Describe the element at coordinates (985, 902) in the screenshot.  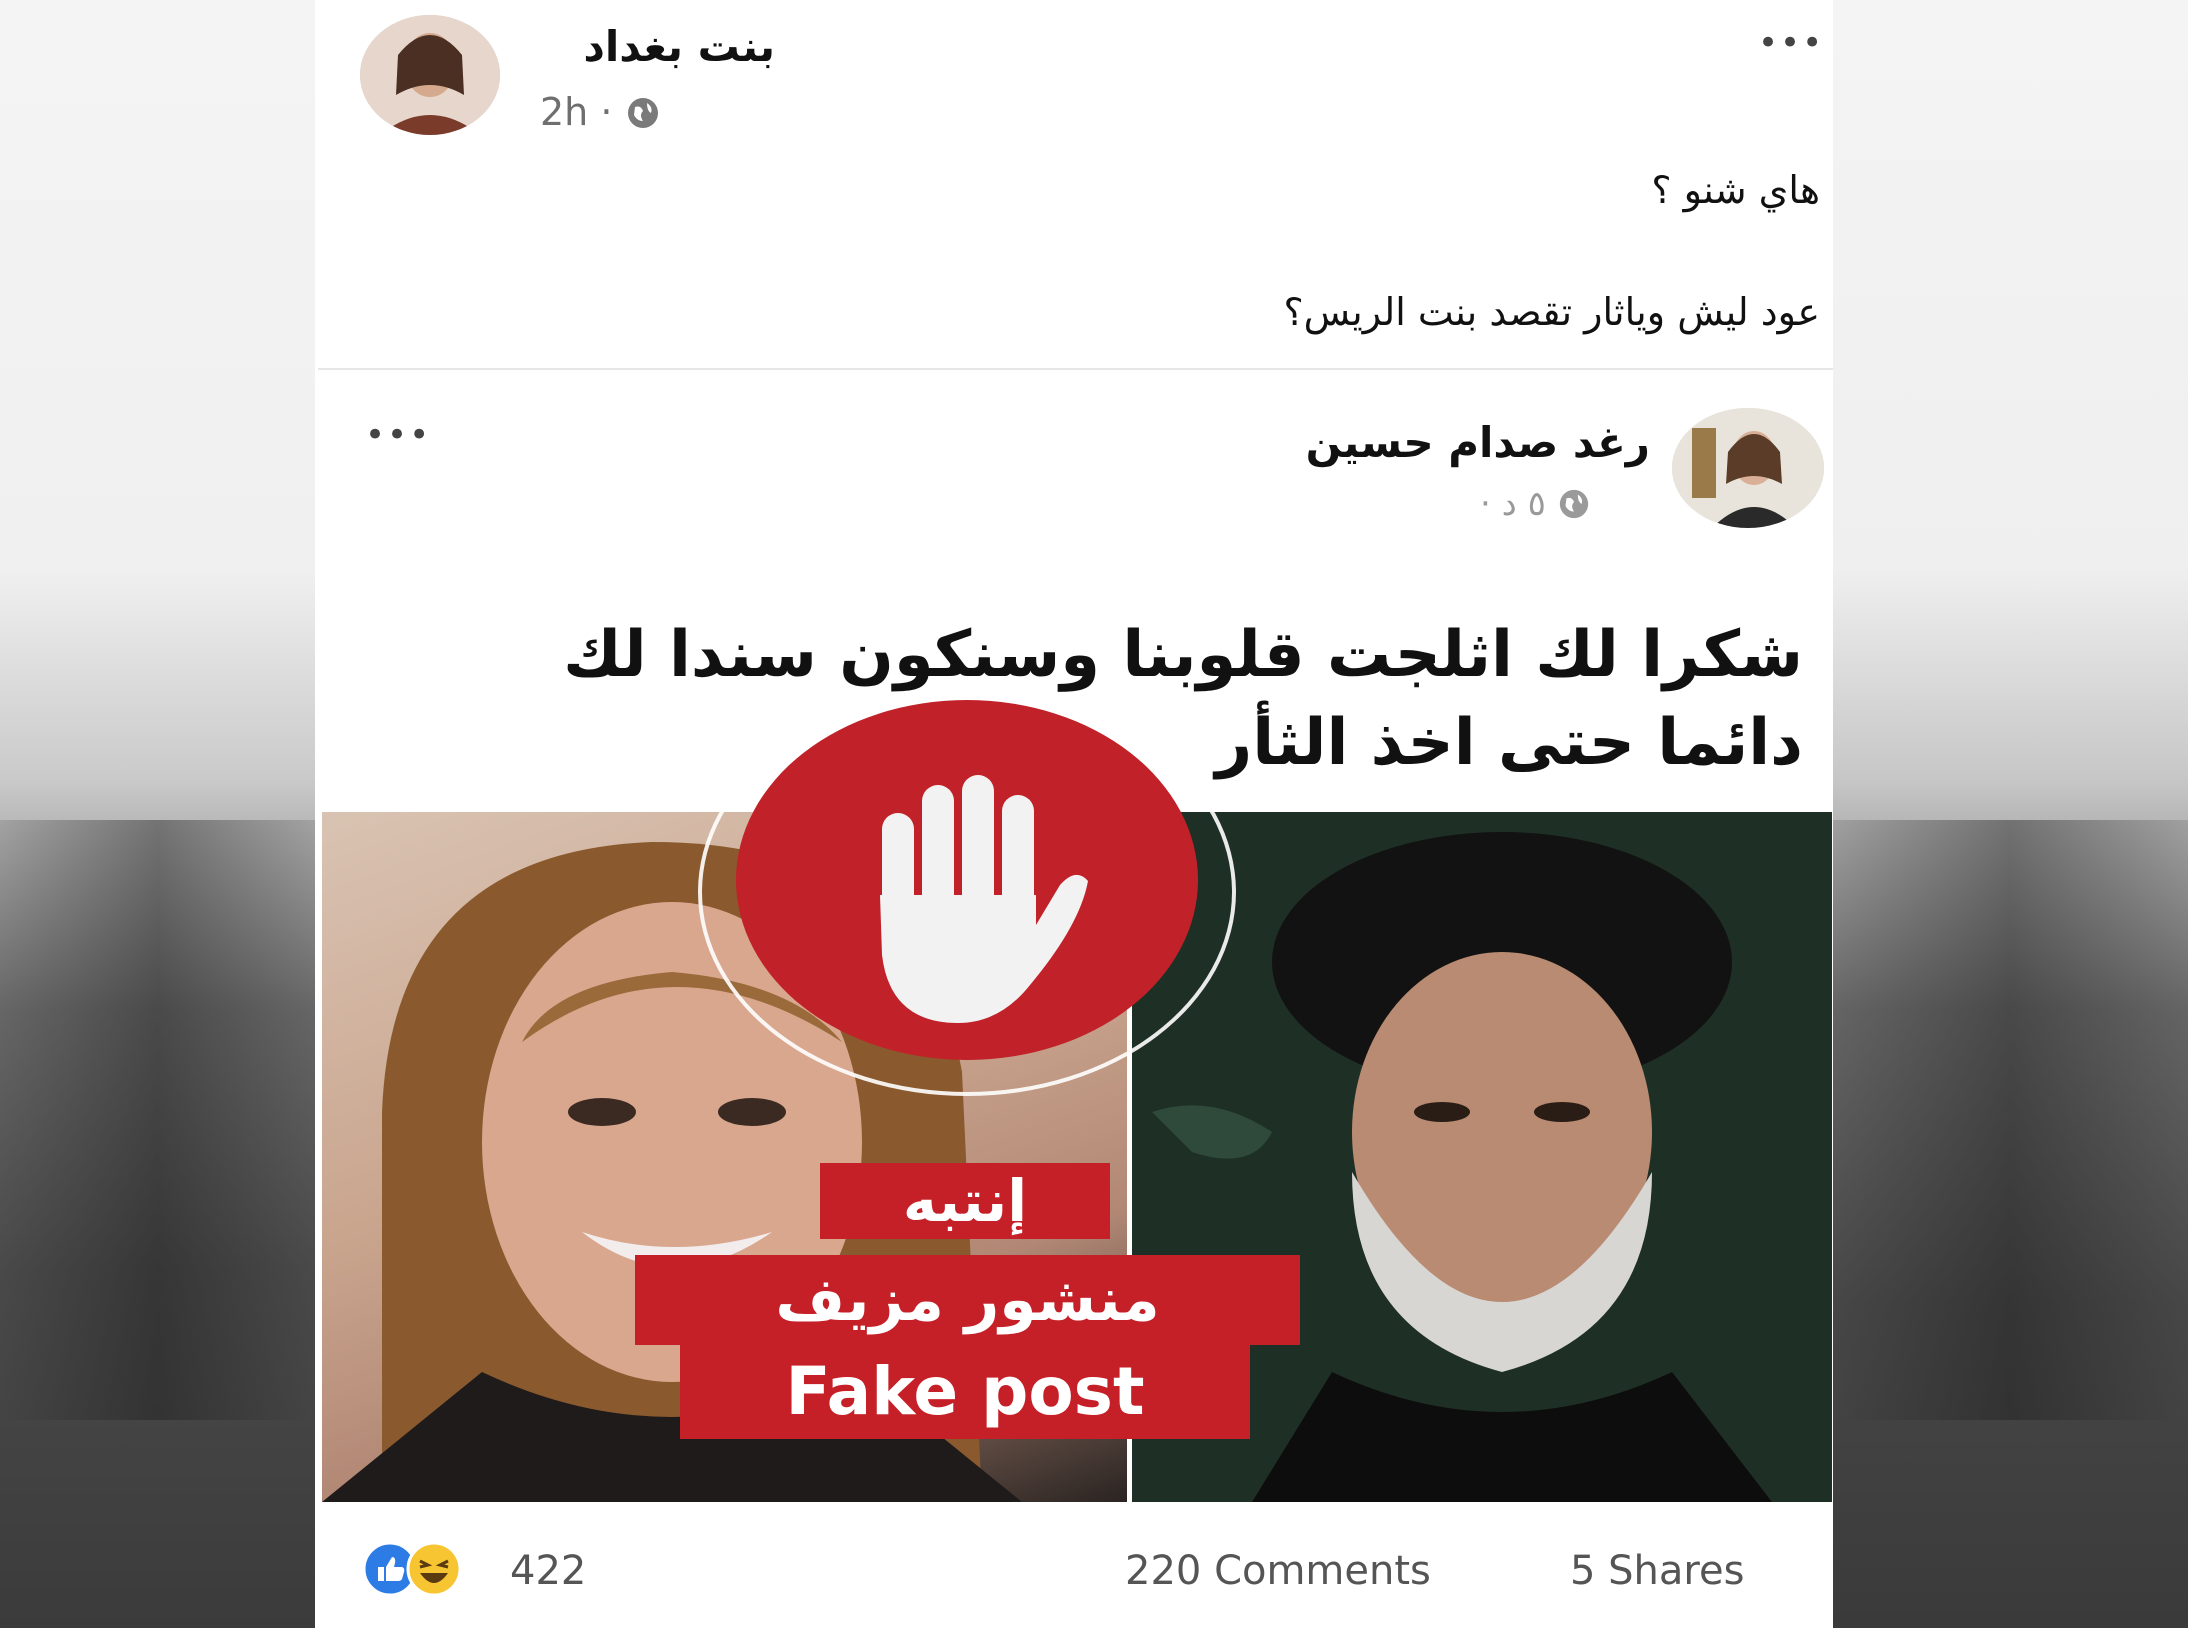
I see `stop-hand-icon` at that location.